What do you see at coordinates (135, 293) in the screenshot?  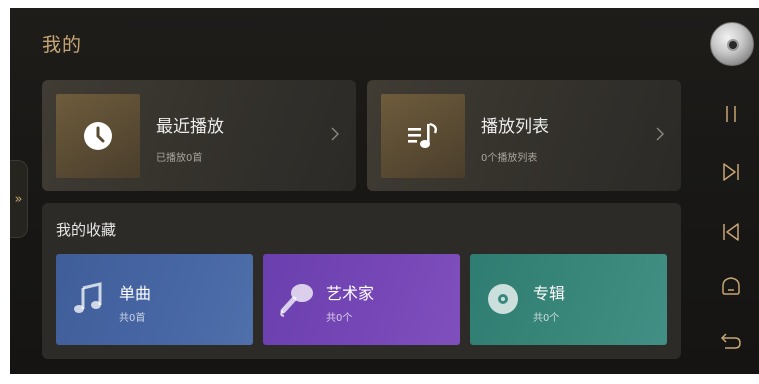 I see `songs-label: 单曲` at bounding box center [135, 293].